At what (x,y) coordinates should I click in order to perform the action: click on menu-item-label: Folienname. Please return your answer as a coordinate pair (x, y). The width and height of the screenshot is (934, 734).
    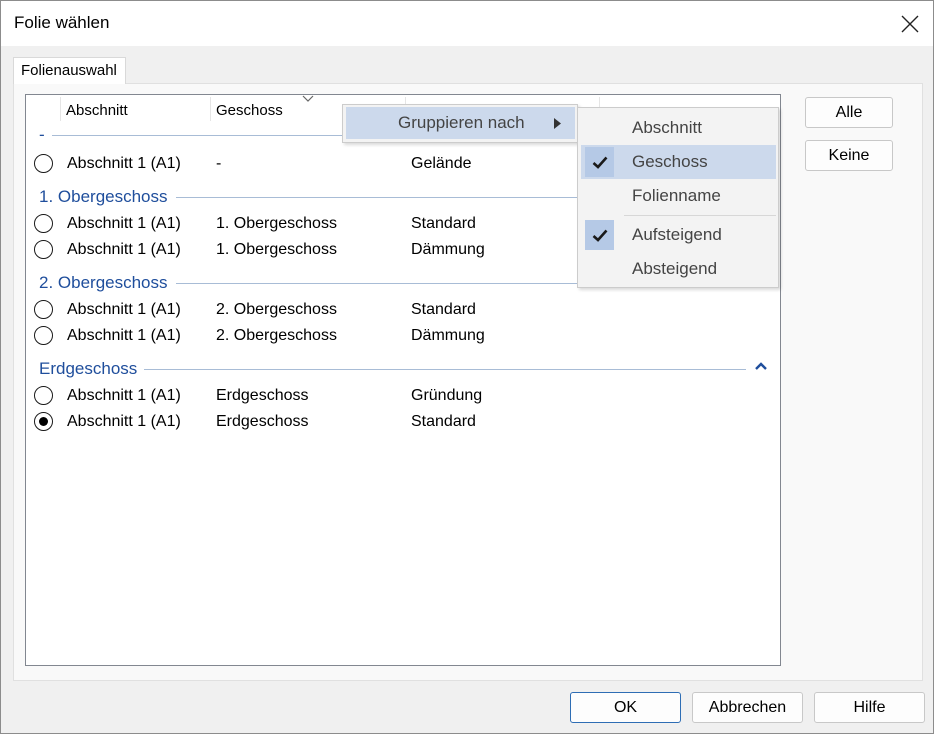
    Looking at the image, I should click on (676, 195).